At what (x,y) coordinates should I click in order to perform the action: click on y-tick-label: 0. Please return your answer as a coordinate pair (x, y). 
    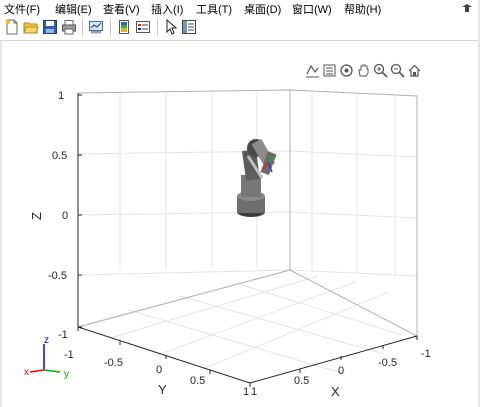
    Looking at the image, I should click on (159, 370).